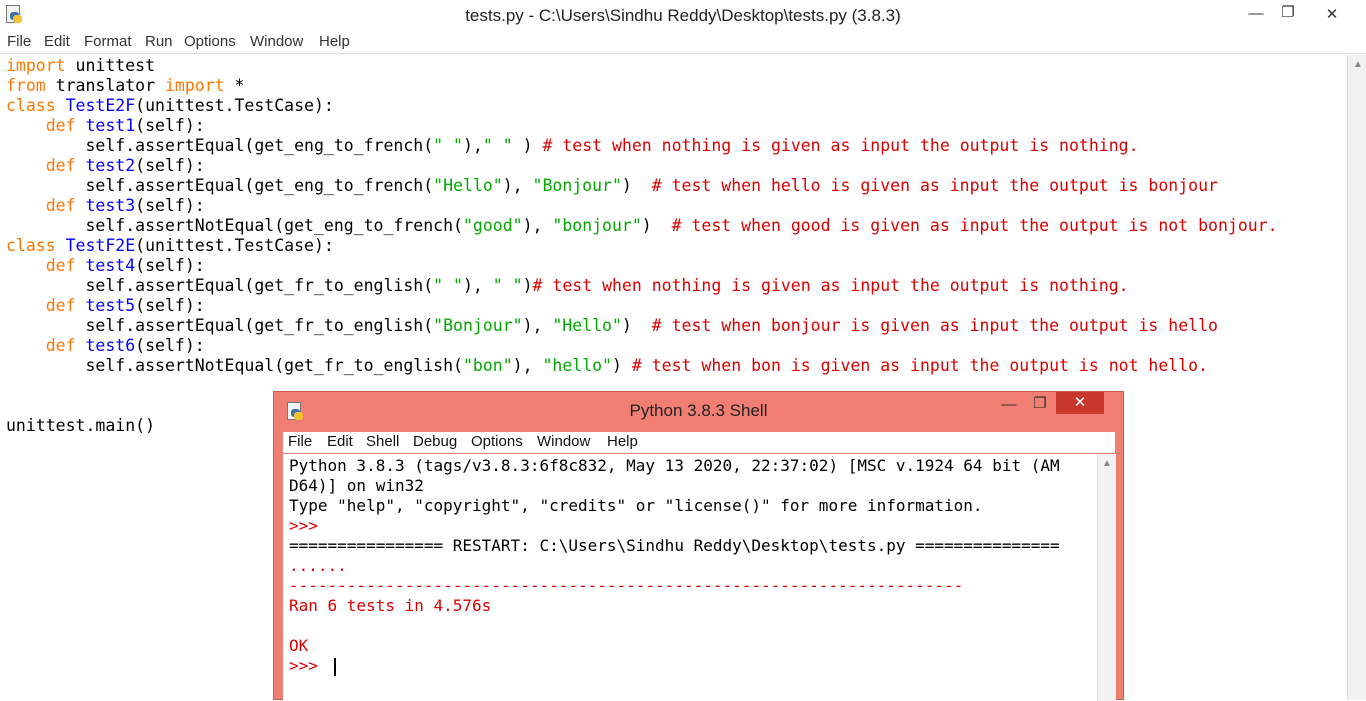 The height and width of the screenshot is (701, 1366). I want to click on code-token: test4, so click(110, 265).